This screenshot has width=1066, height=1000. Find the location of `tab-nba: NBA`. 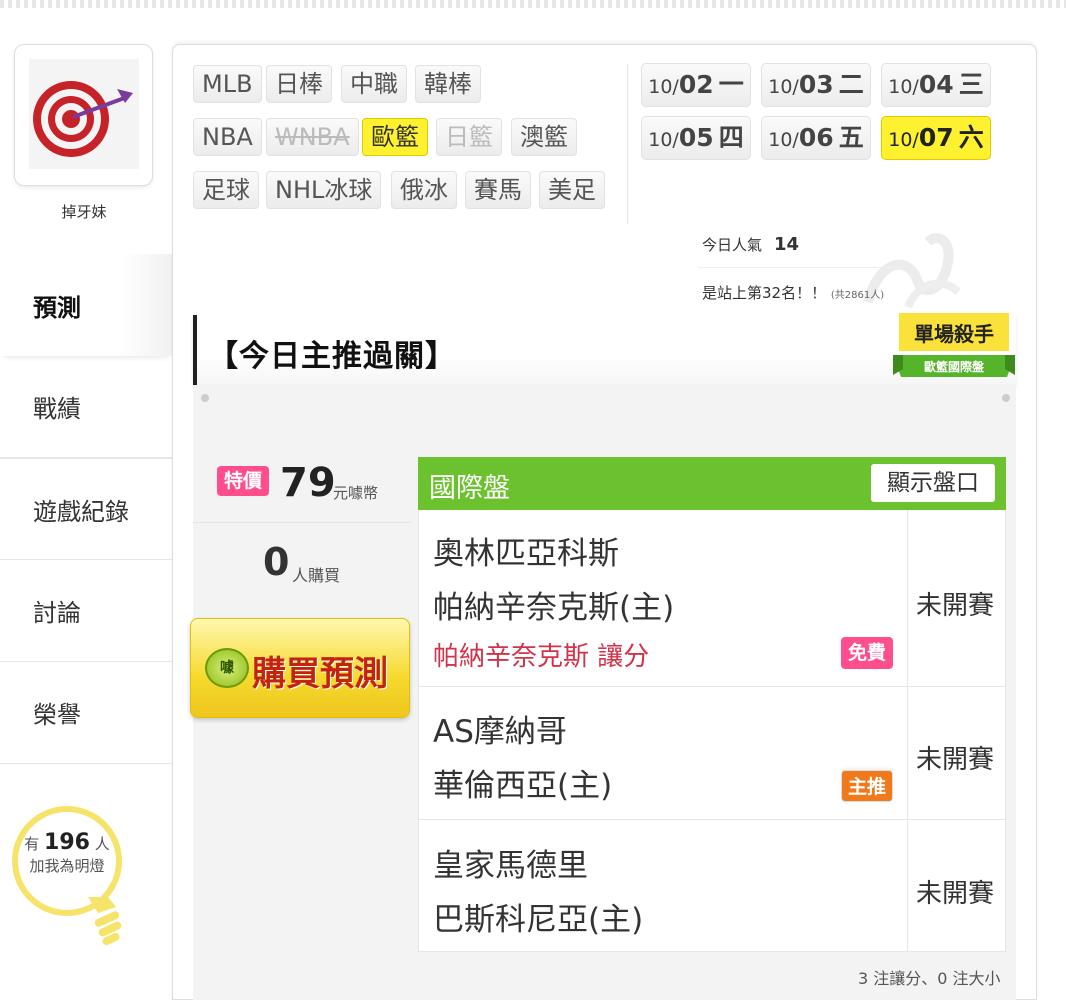

tab-nba: NBA is located at coordinates (227, 137).